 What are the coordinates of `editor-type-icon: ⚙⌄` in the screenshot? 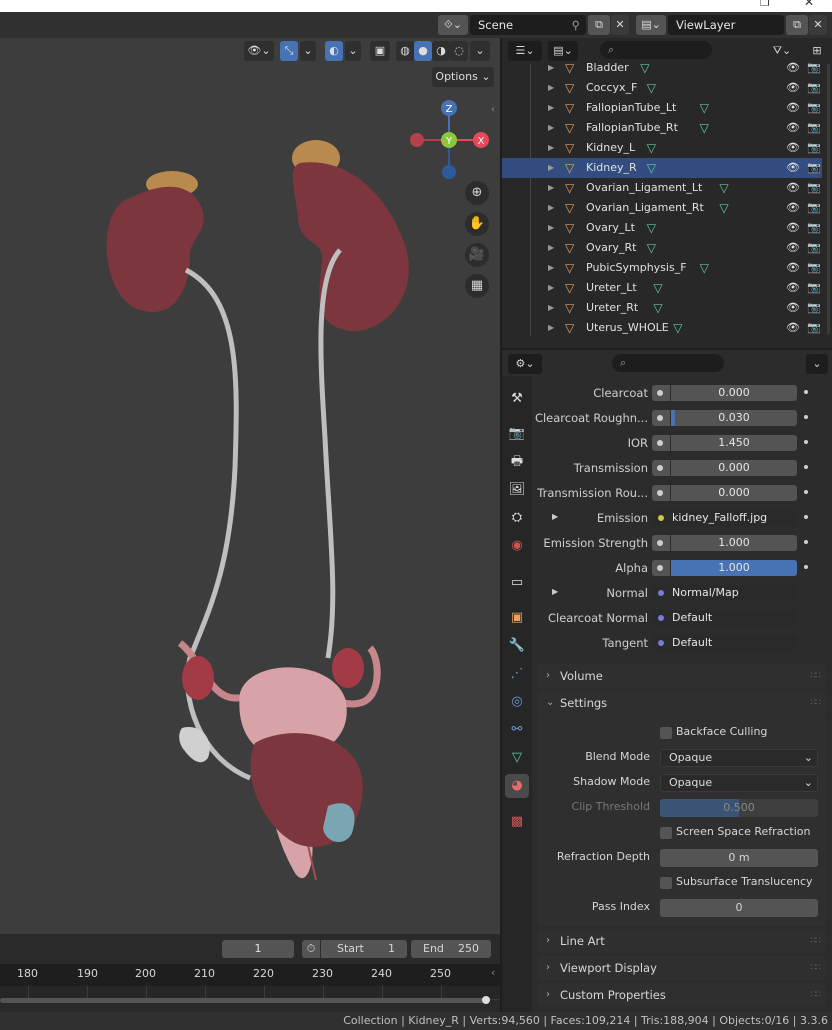 It's located at (525, 364).